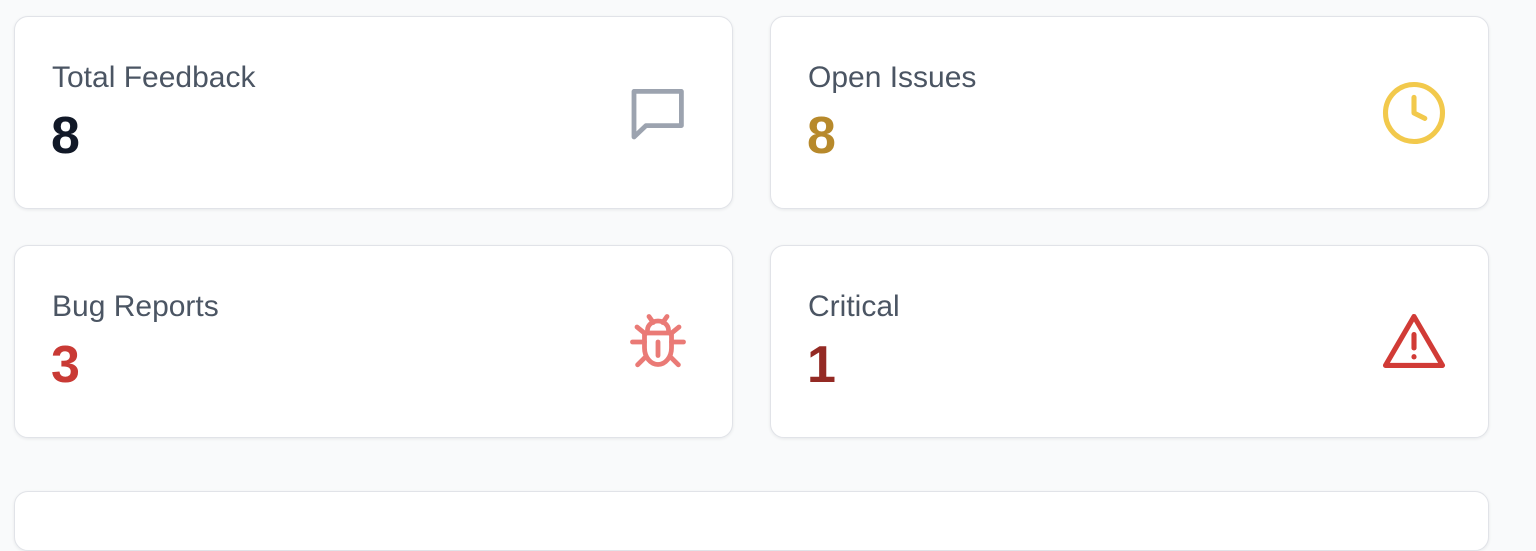 The image size is (1536, 551). I want to click on content-panel, so click(751, 521).